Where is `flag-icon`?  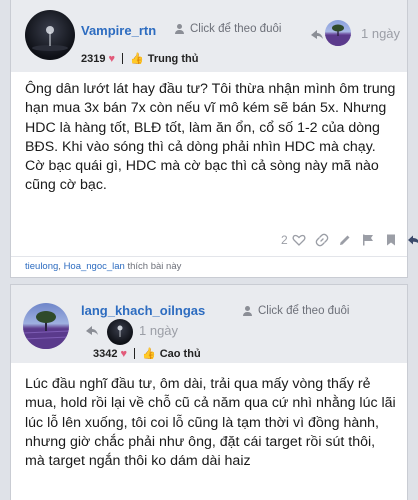
flag-icon is located at coordinates (368, 240).